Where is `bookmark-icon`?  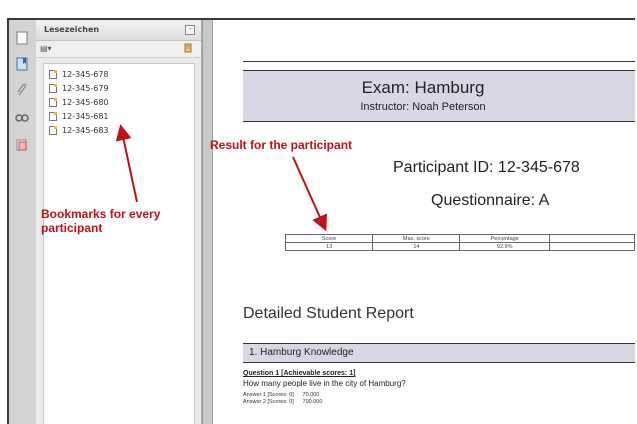 bookmark-icon is located at coordinates (22, 64).